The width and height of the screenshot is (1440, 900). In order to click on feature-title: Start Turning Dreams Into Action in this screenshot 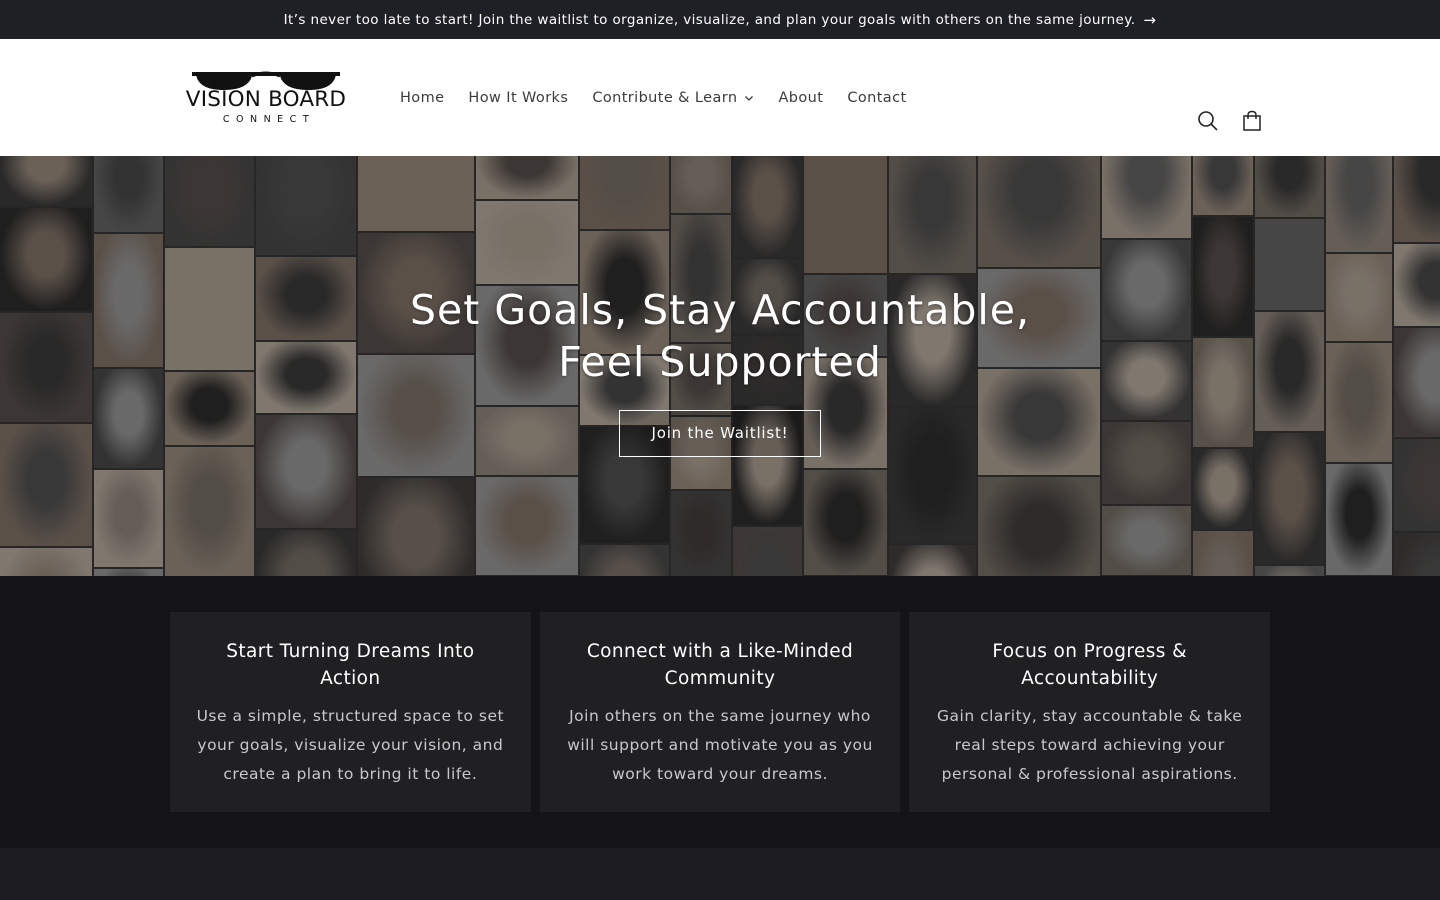, I will do `click(350, 665)`.